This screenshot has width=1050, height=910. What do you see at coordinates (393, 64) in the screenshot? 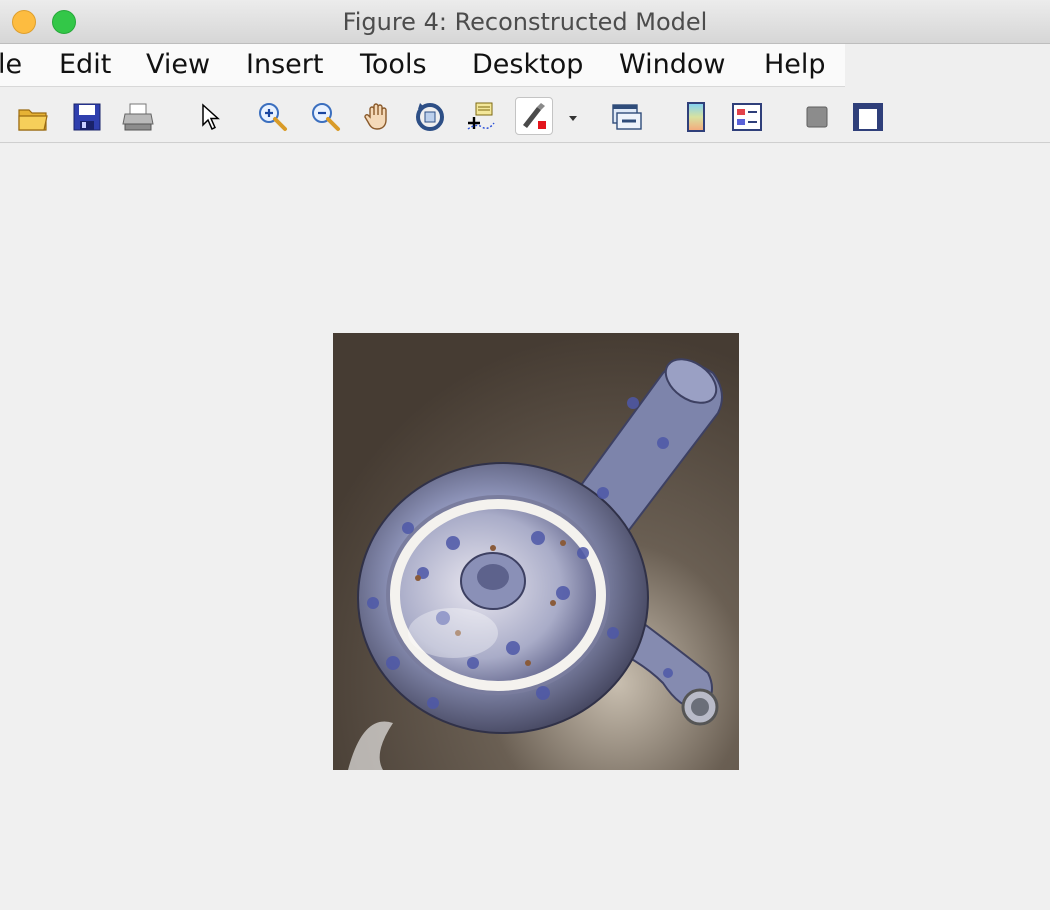
I see `menu-tools: Tools` at bounding box center [393, 64].